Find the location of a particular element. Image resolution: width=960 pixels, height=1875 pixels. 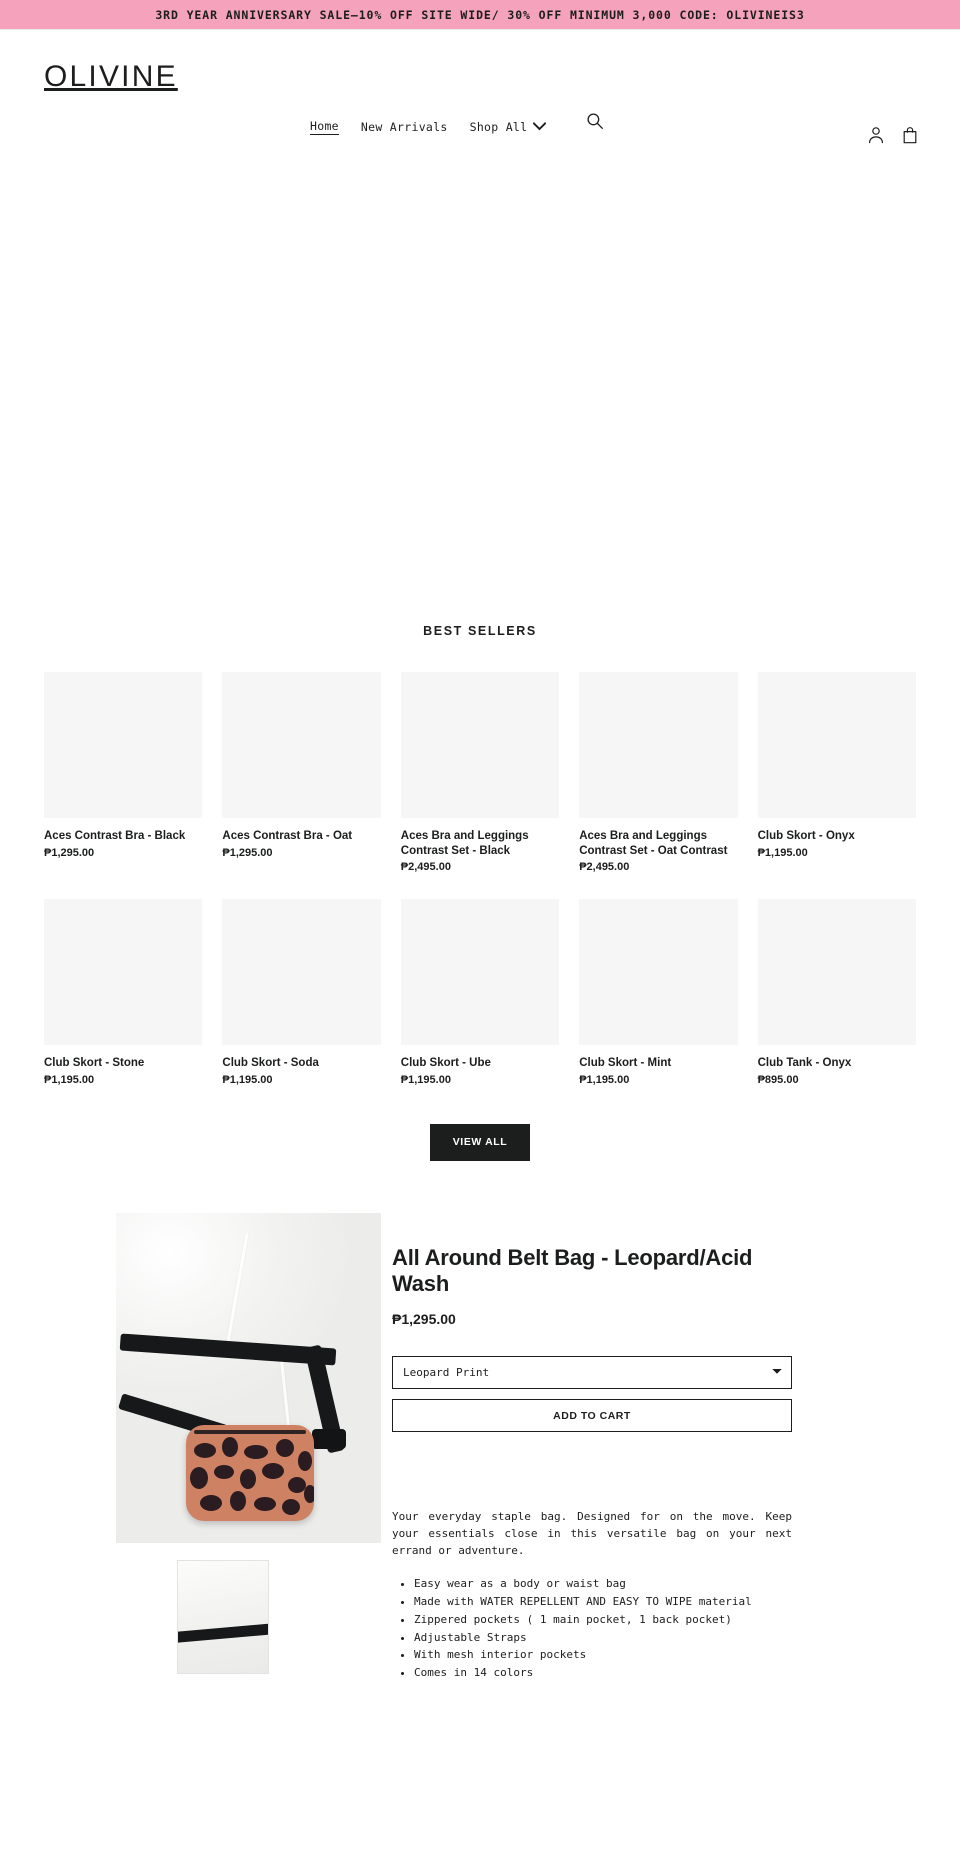

product-card: Aces Contrast Bra - Oat ₱1,295.00 is located at coordinates (301, 772).